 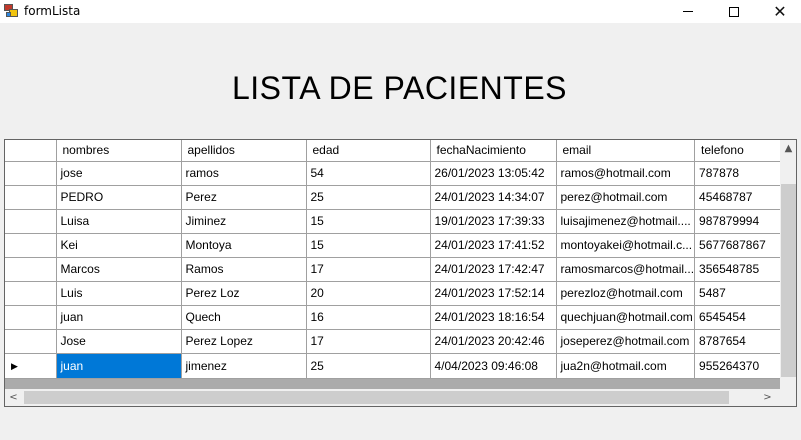 I want to click on cell-nombres: Luisa, so click(x=118, y=221).